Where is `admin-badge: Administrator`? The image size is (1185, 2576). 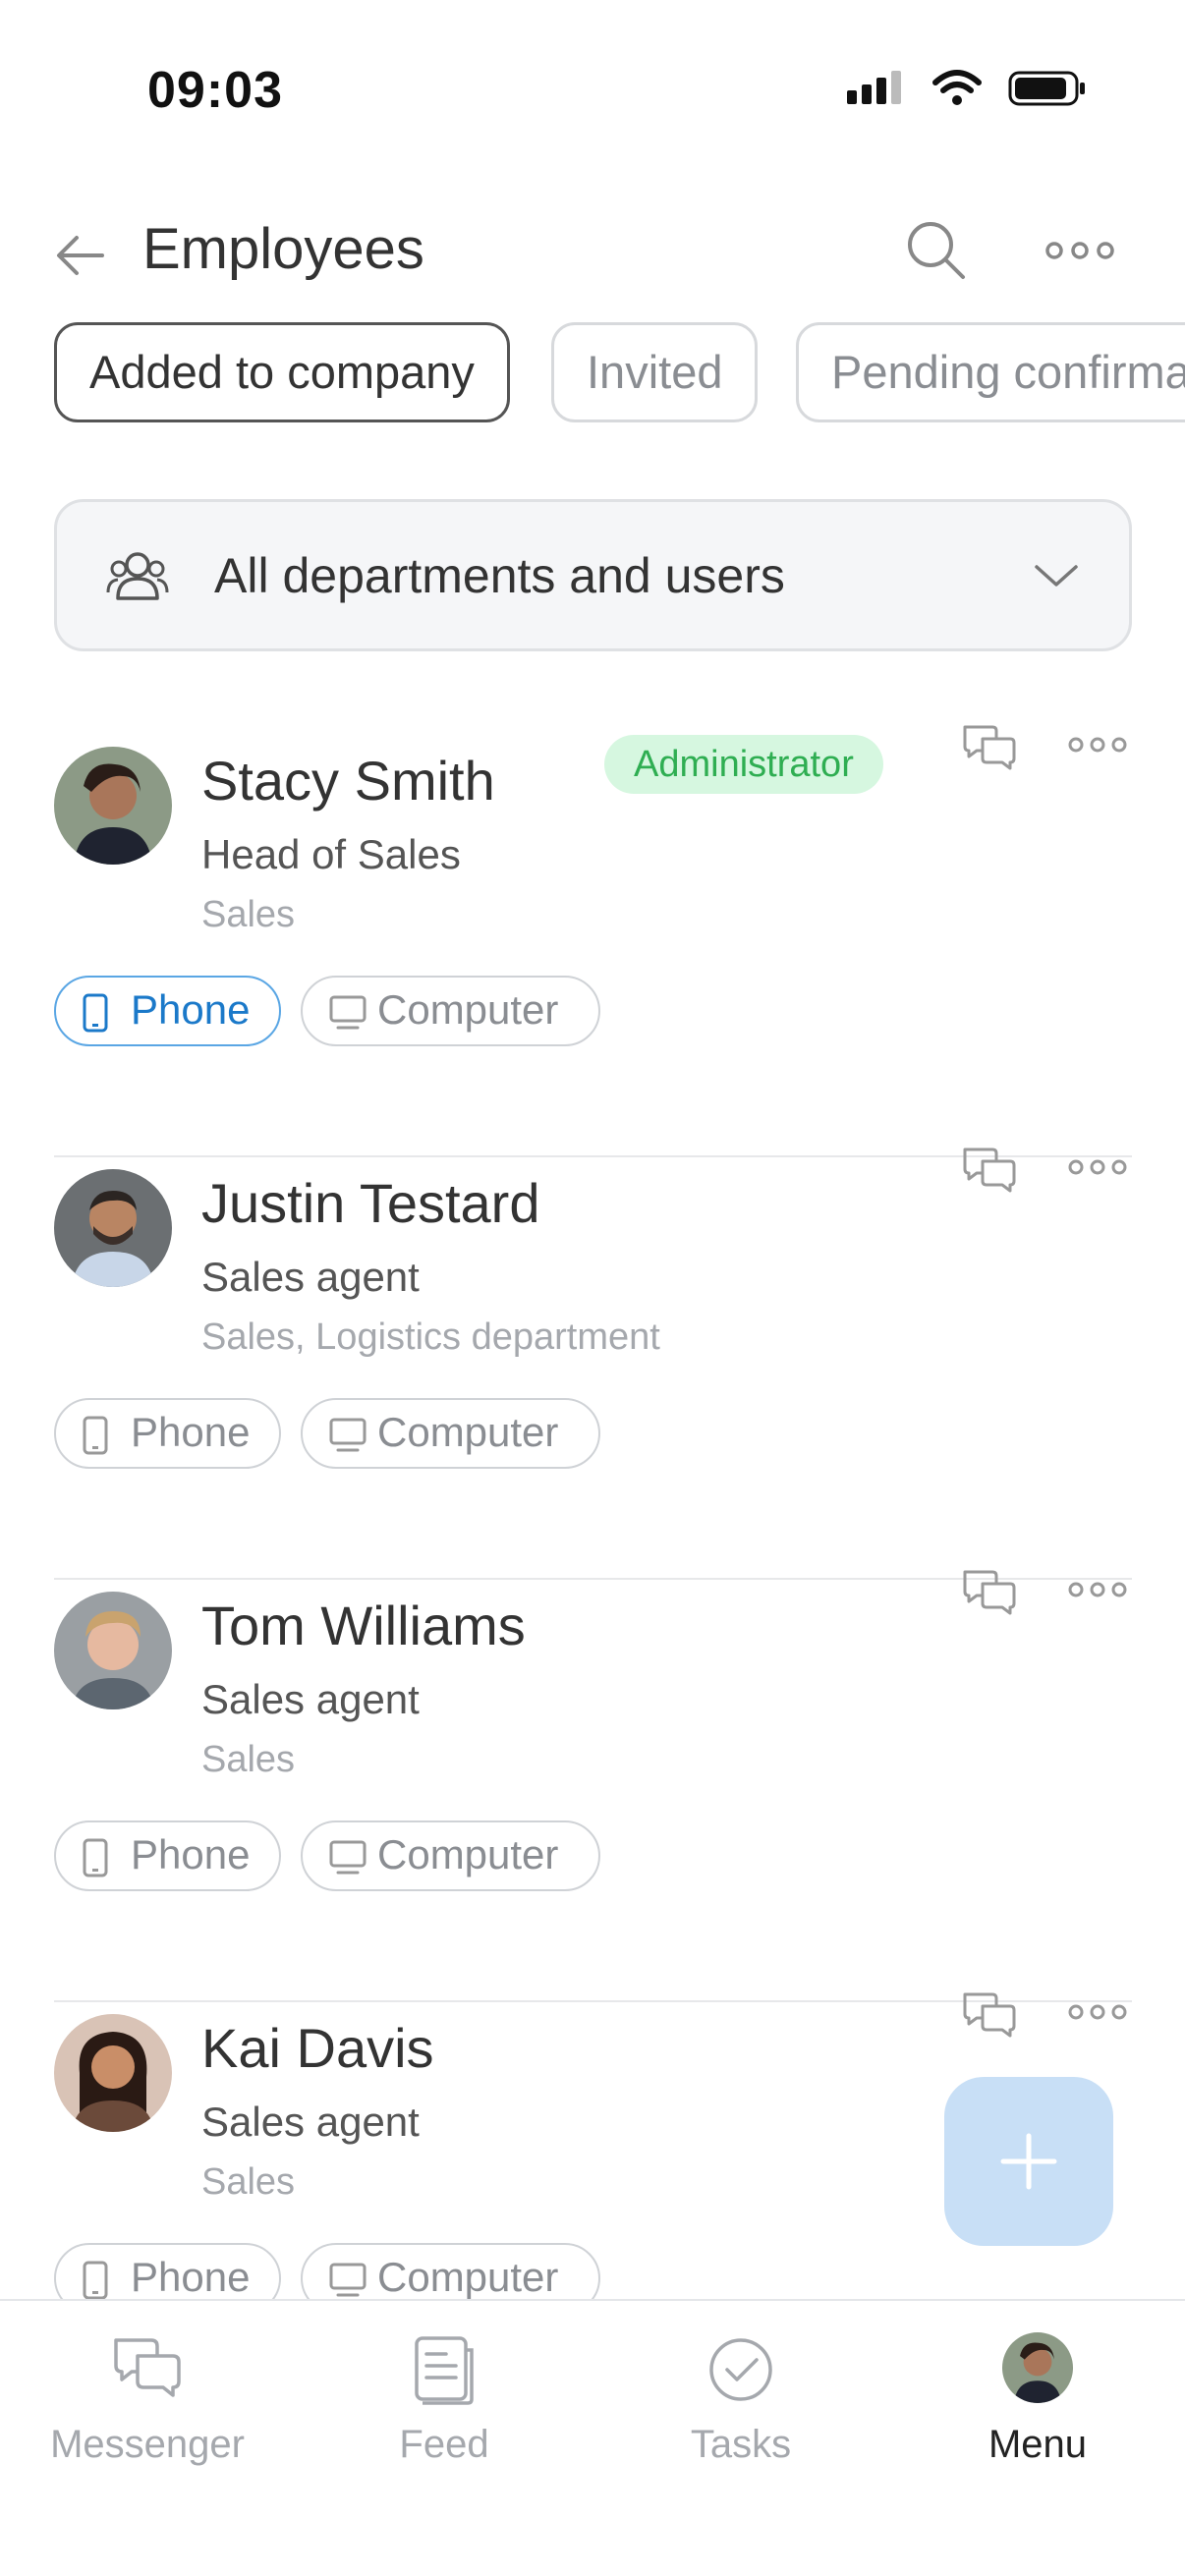
admin-badge: Administrator is located at coordinates (744, 764).